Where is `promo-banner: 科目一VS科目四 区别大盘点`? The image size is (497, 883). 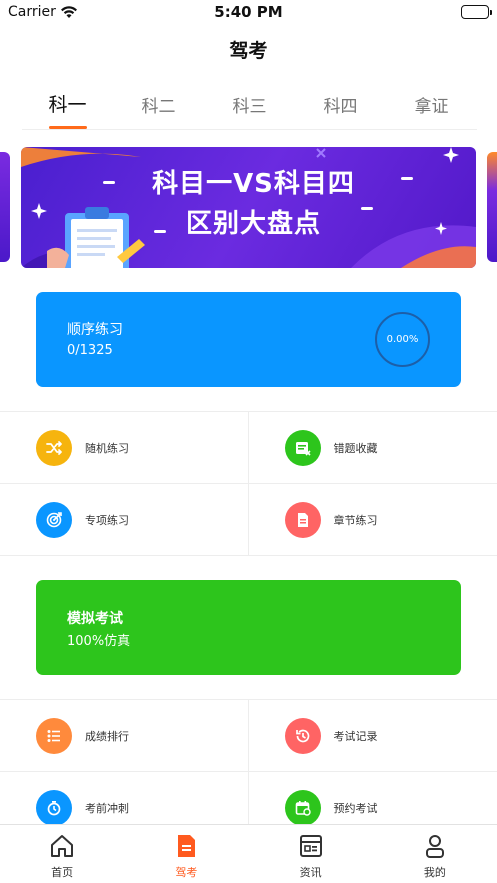 promo-banner: 科目一VS科目四 区别大盘点 is located at coordinates (248, 207).